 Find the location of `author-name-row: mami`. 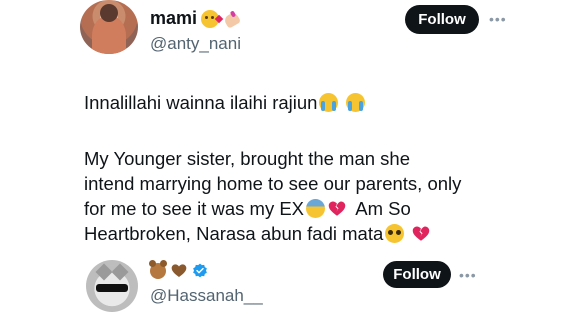

author-name-row: mami is located at coordinates (196, 18).